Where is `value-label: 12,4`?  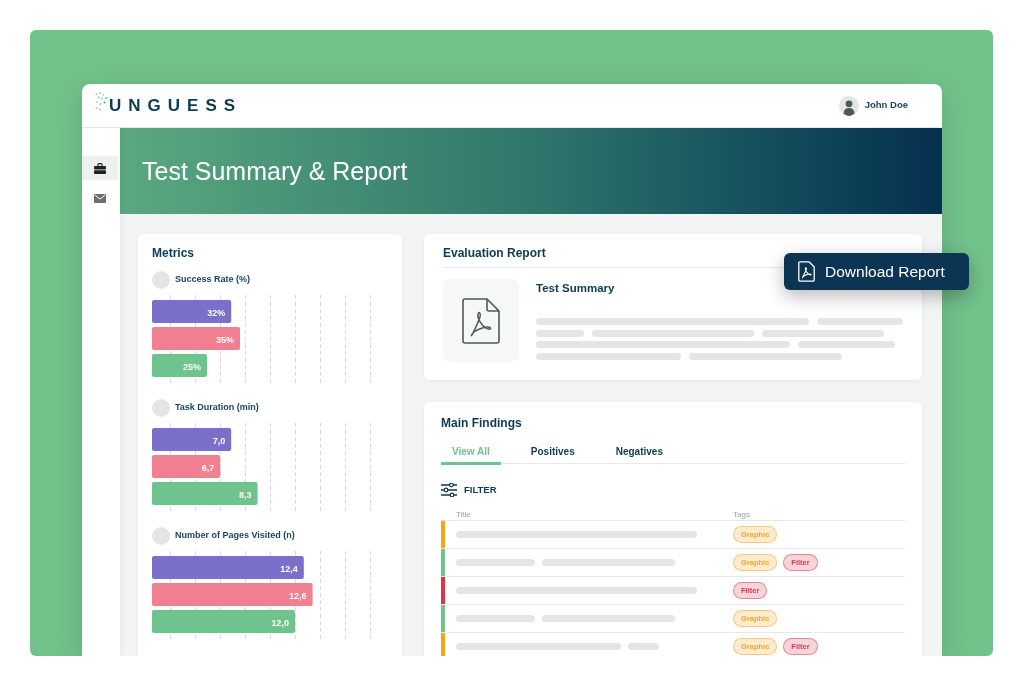
value-label: 12,4 is located at coordinates (289, 568).